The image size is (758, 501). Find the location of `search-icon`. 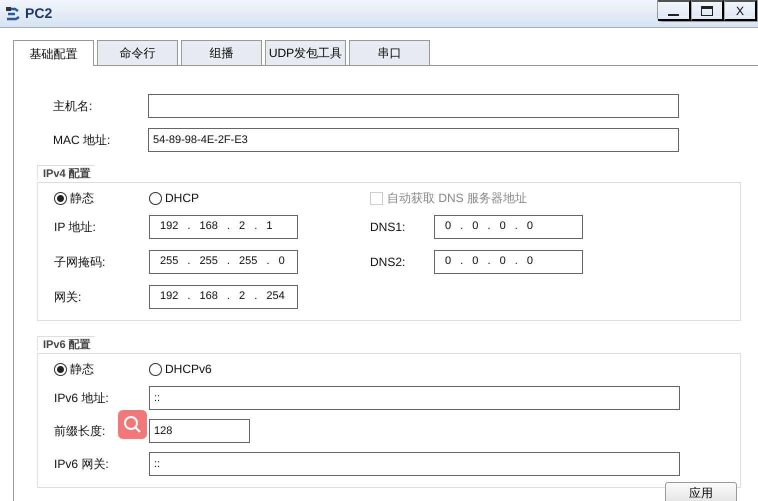

search-icon is located at coordinates (132, 424).